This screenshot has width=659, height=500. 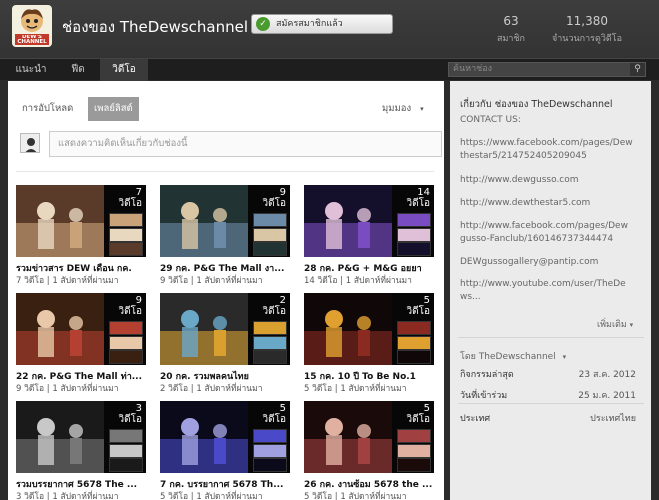 I want to click on about-title: เกี่ยวกับ ช่องของ TheDewschannel, so click(x=536, y=104).